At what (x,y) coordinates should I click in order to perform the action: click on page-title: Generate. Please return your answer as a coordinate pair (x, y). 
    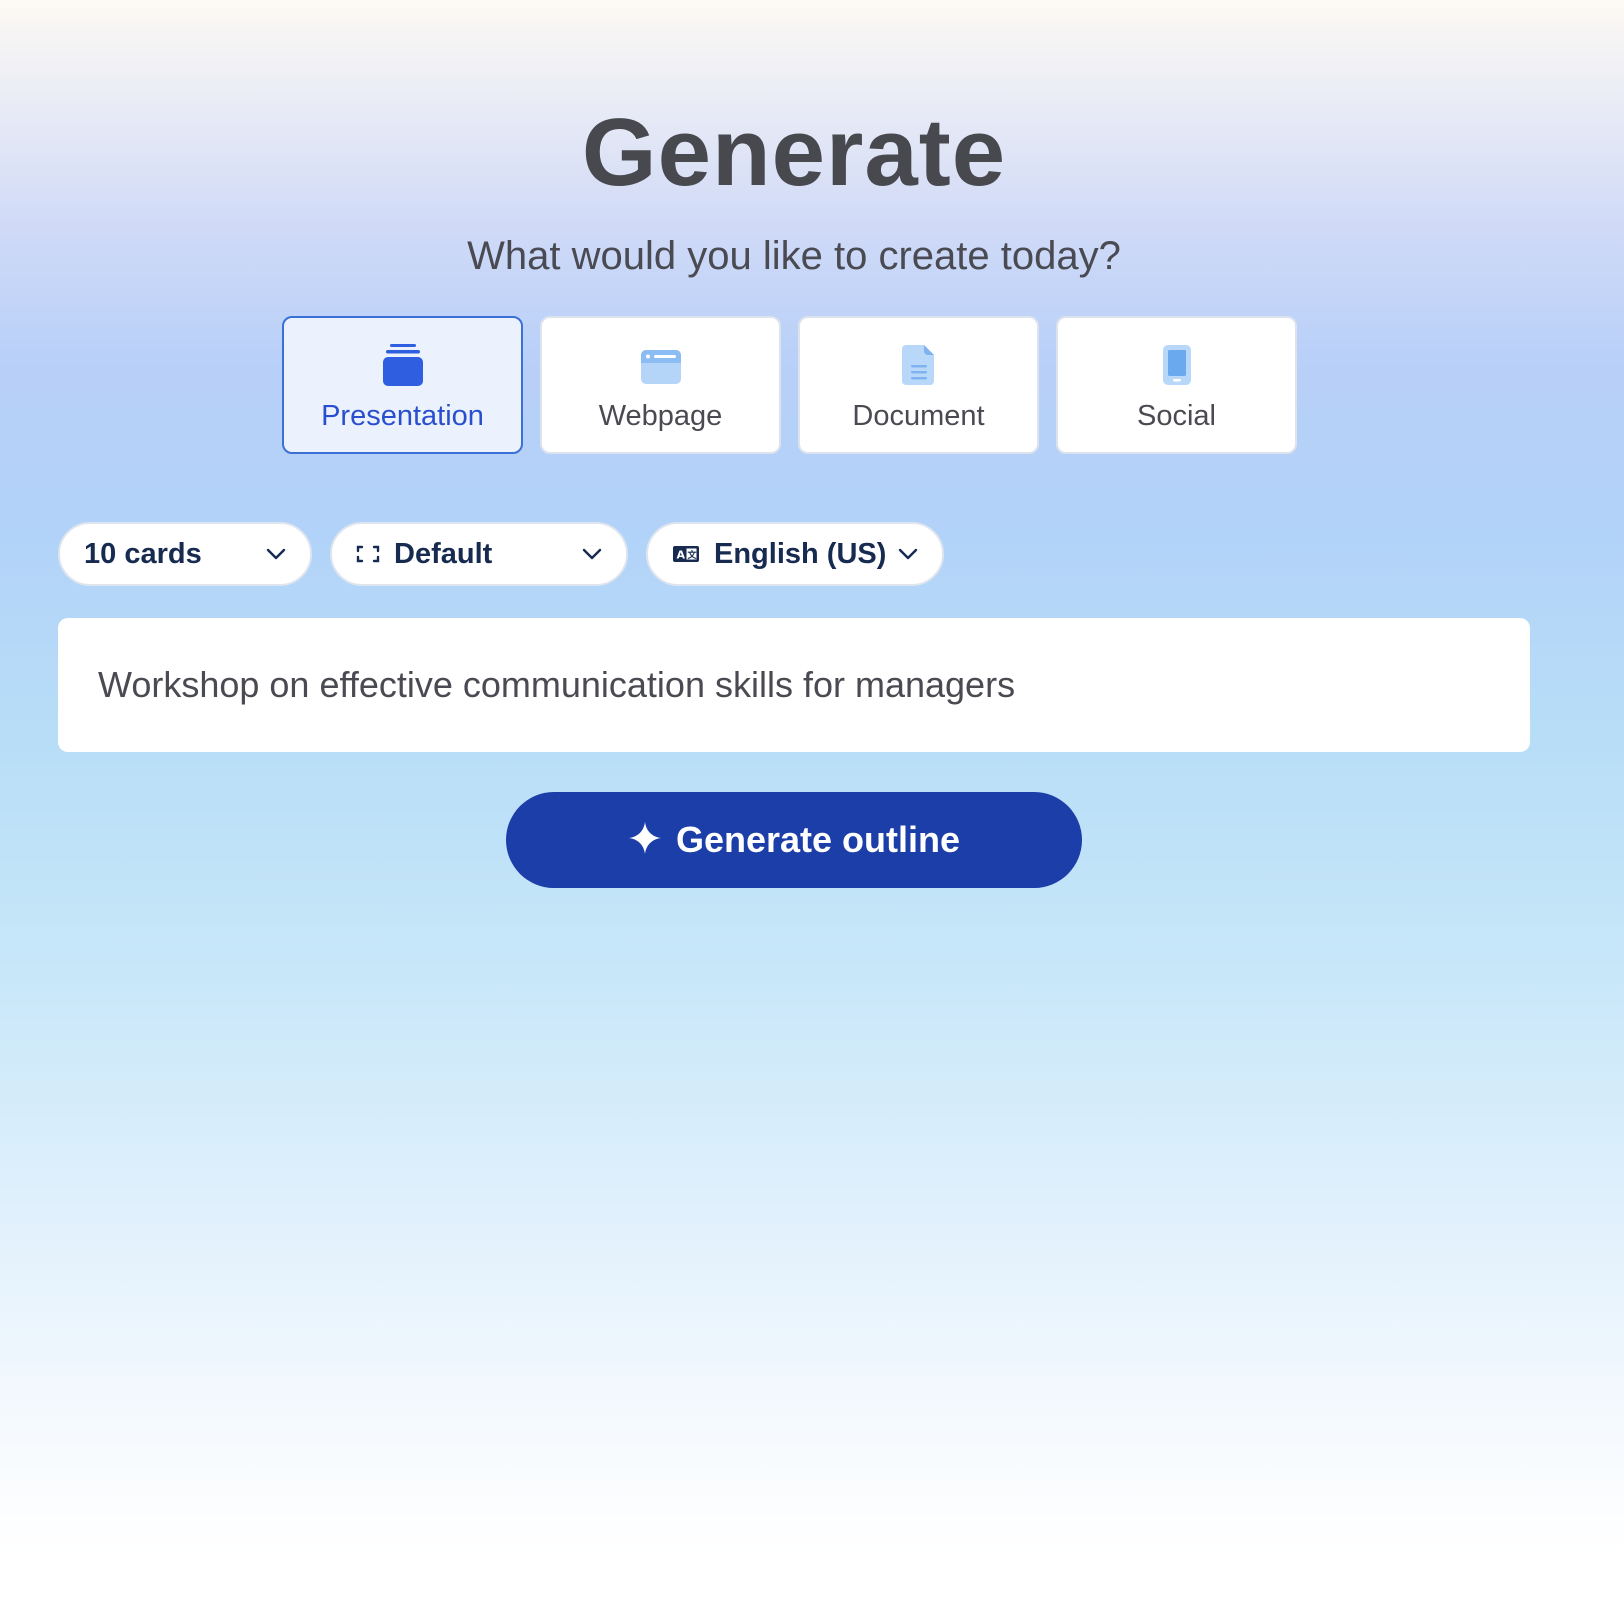
    Looking at the image, I should click on (794, 152).